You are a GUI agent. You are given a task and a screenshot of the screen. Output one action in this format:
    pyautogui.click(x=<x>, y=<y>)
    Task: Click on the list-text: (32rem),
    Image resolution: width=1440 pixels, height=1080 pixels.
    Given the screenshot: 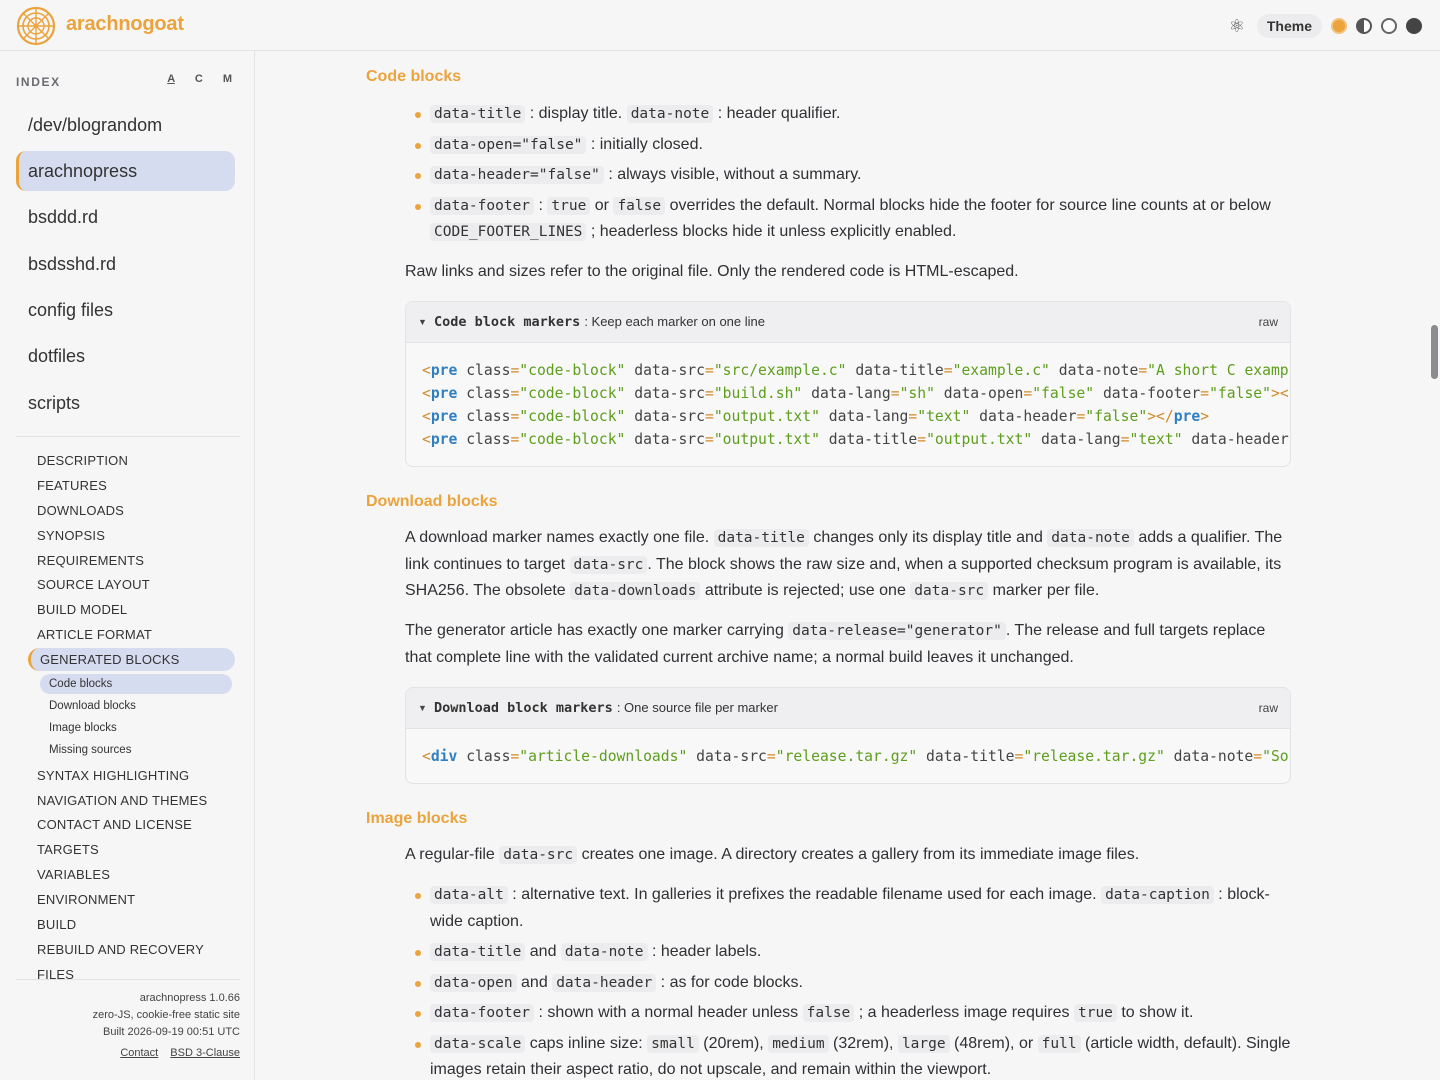 What is the action you would take?
    pyautogui.click(x=863, y=1043)
    